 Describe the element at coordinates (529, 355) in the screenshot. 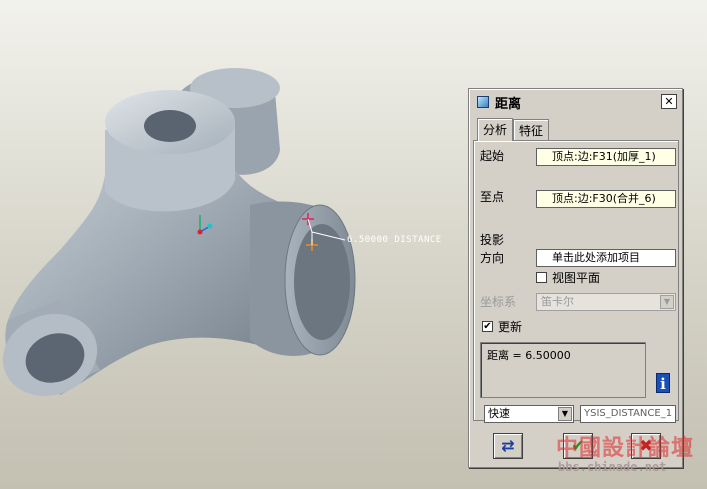

I see `distance-result: 距离 = 6.50000` at that location.